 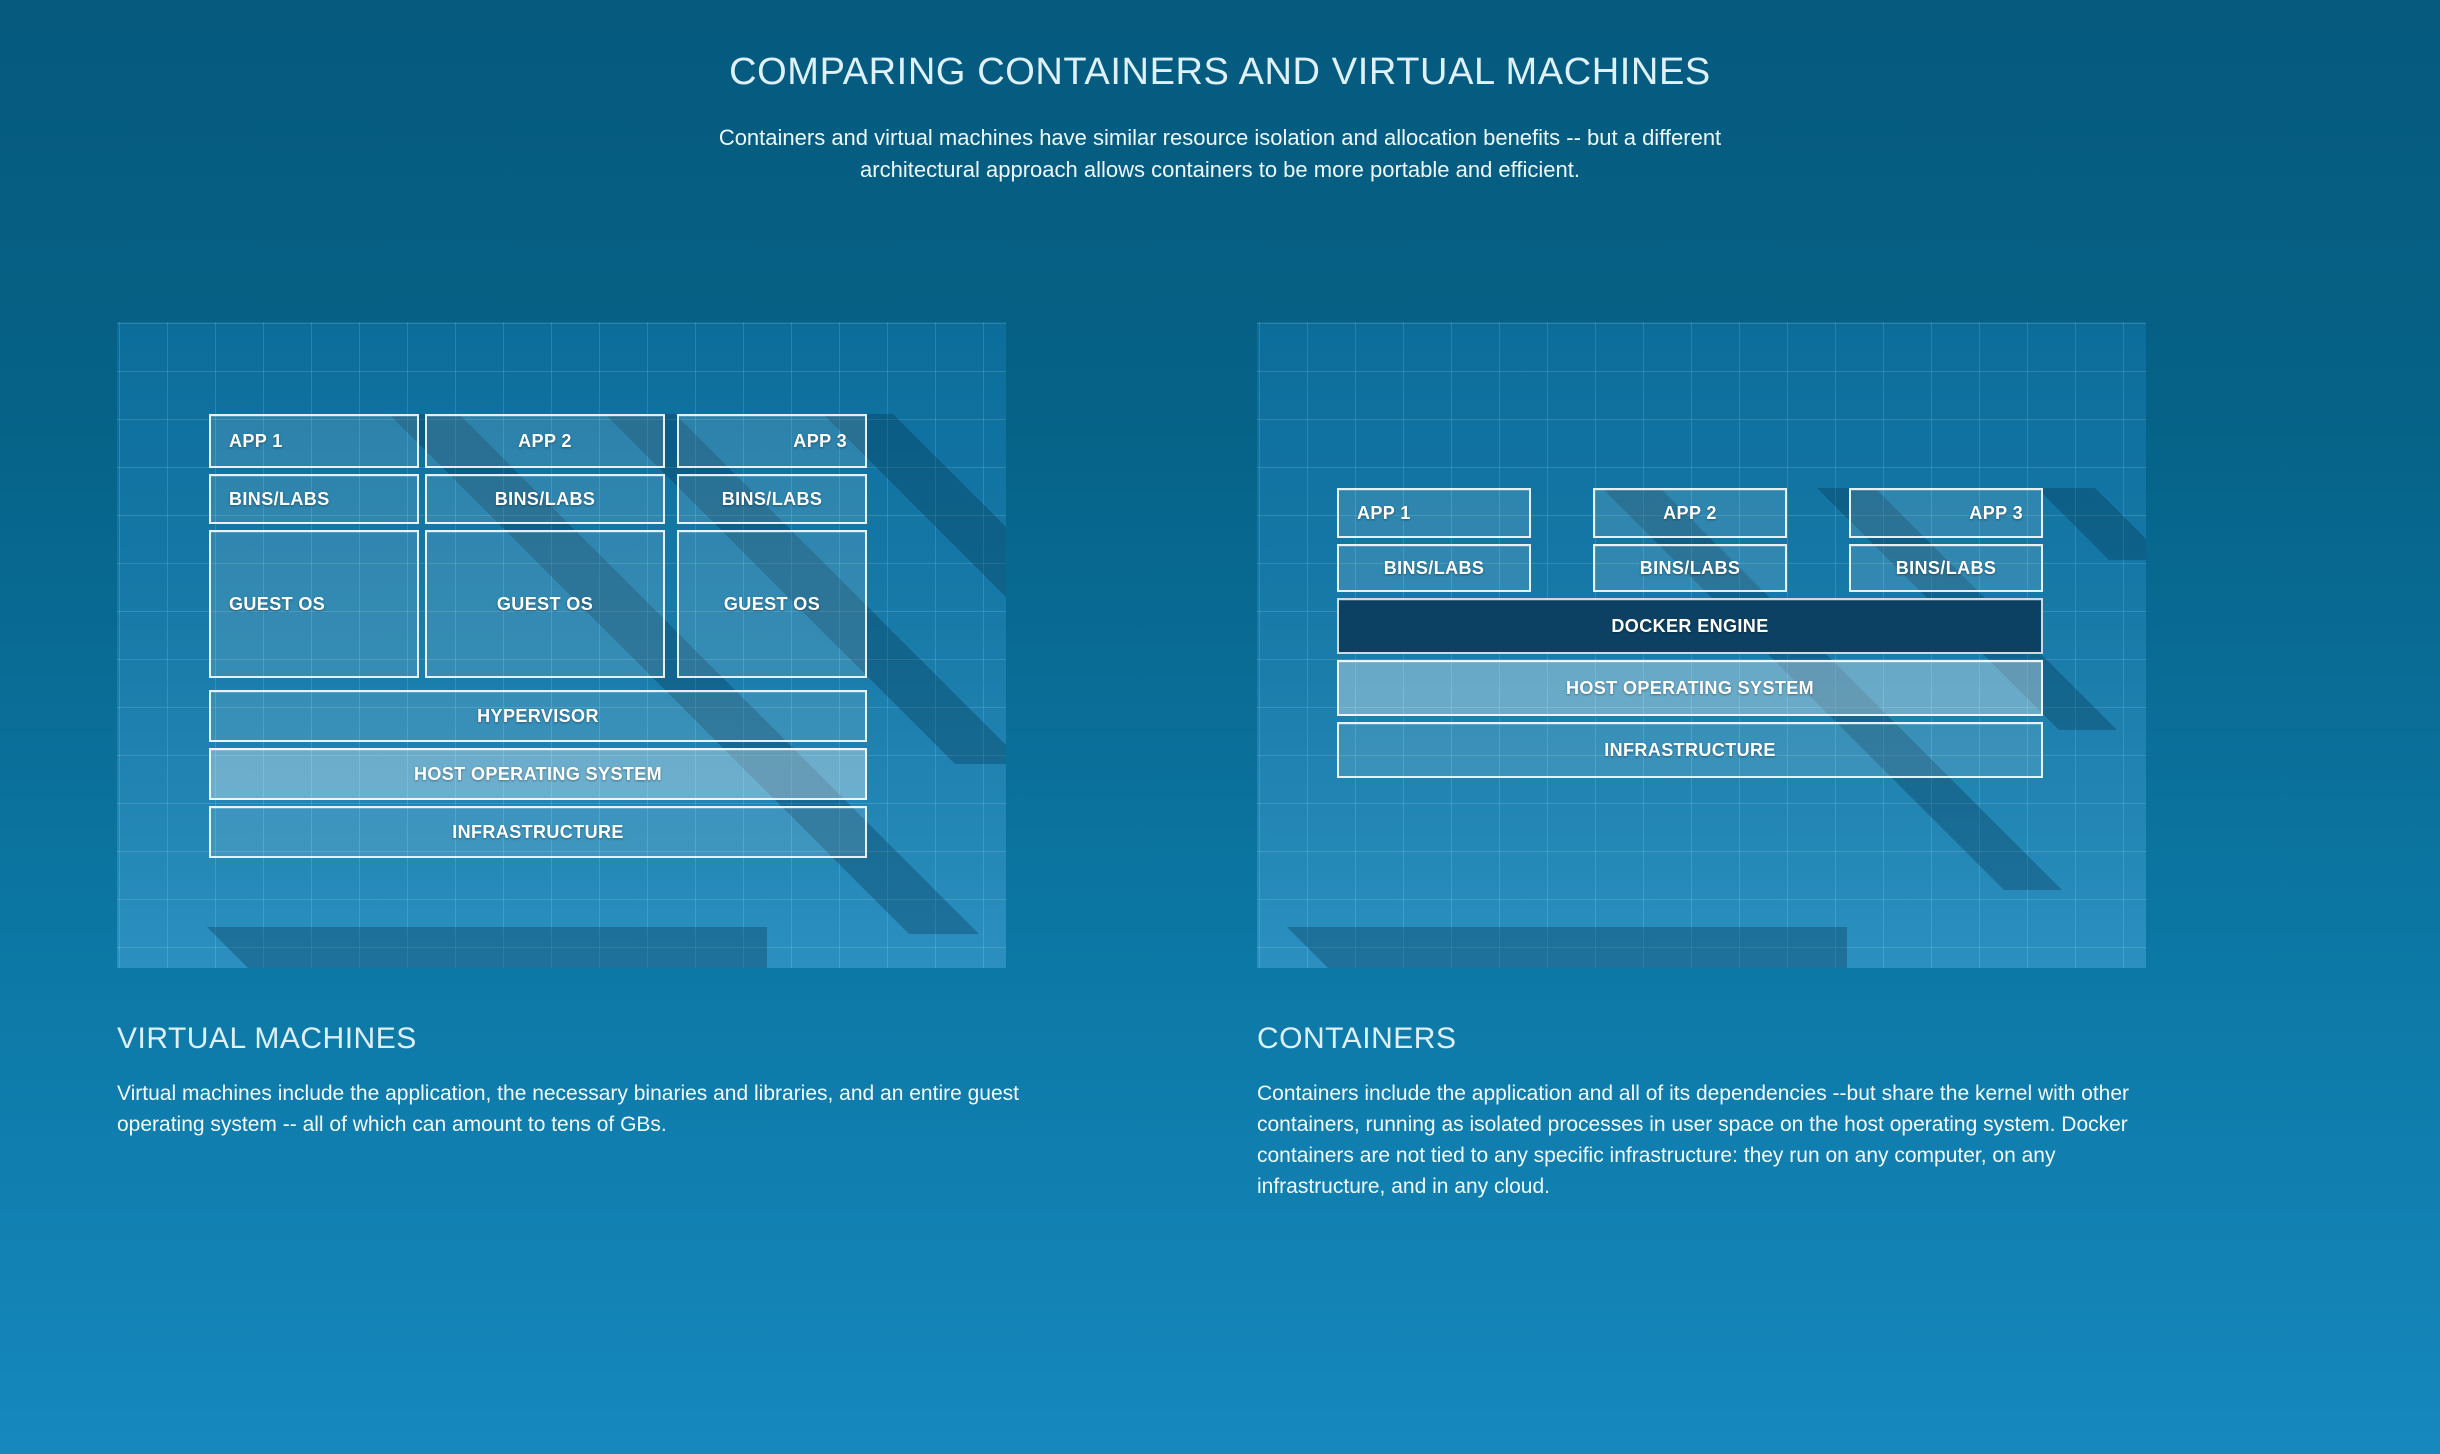 I want to click on container-layer-docker-engine-label: DOCKER ENGINE, so click(x=1690, y=625).